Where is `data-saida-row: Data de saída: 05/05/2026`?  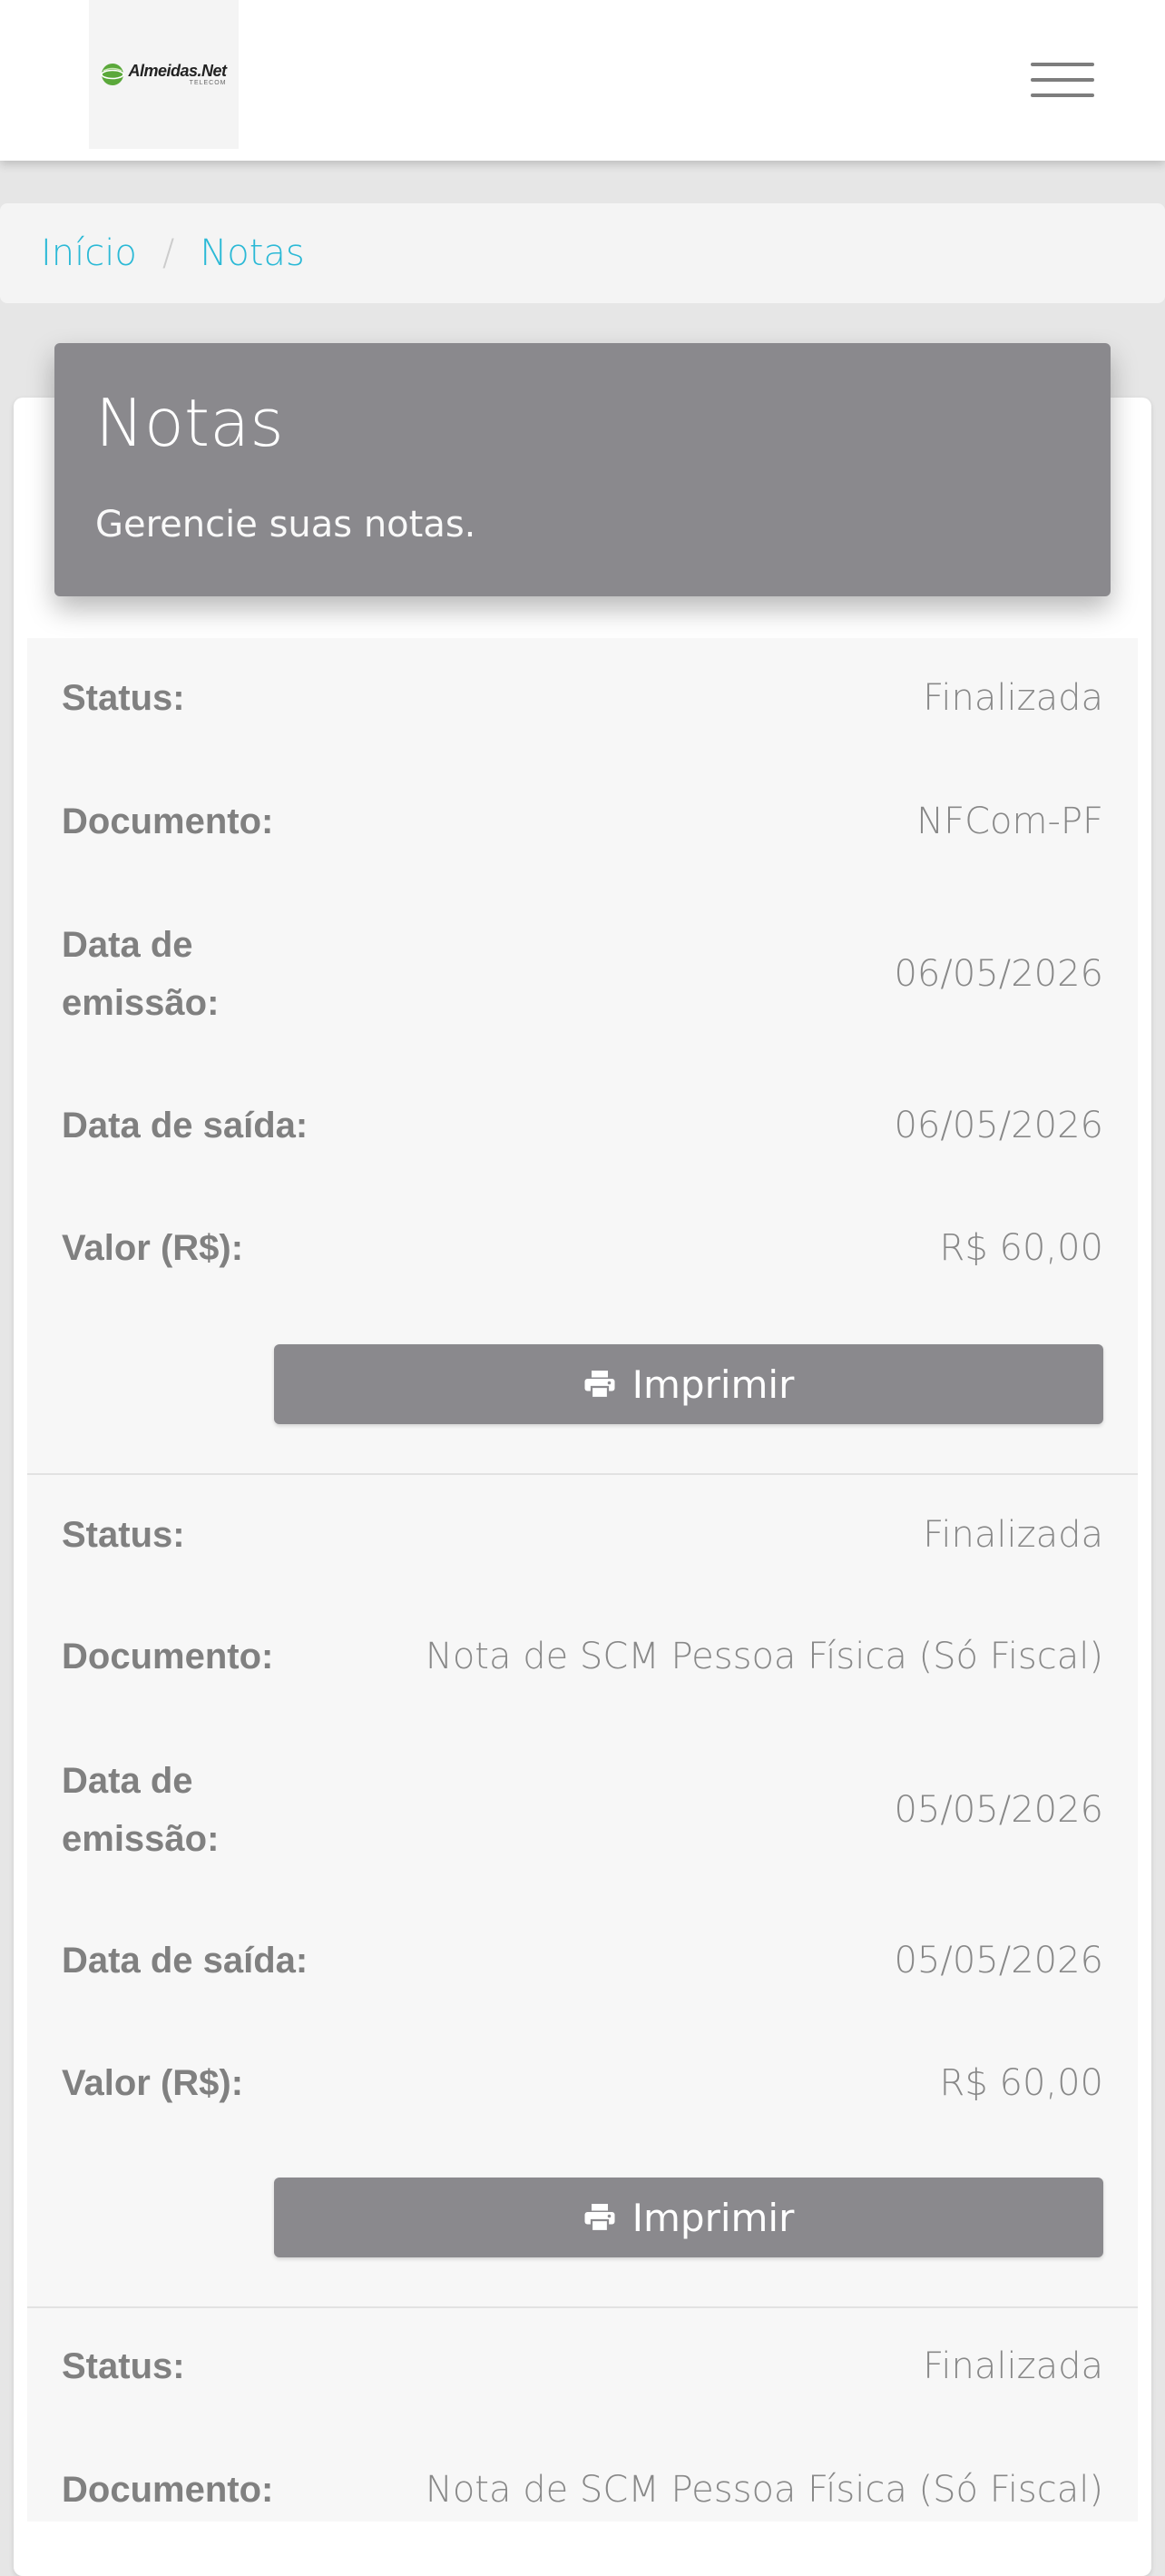
data-saida-row: Data de saída: 05/05/2026 is located at coordinates (582, 1961).